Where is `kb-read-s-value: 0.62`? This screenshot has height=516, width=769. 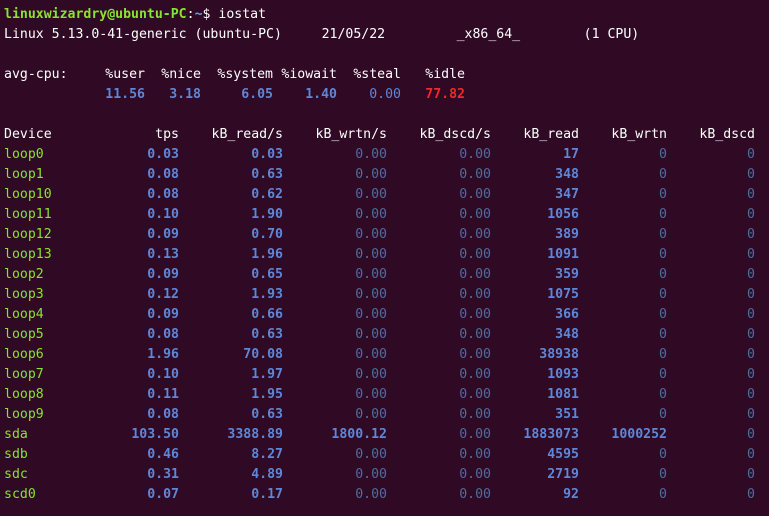
kb-read-s-value: 0.62 is located at coordinates (267, 194).